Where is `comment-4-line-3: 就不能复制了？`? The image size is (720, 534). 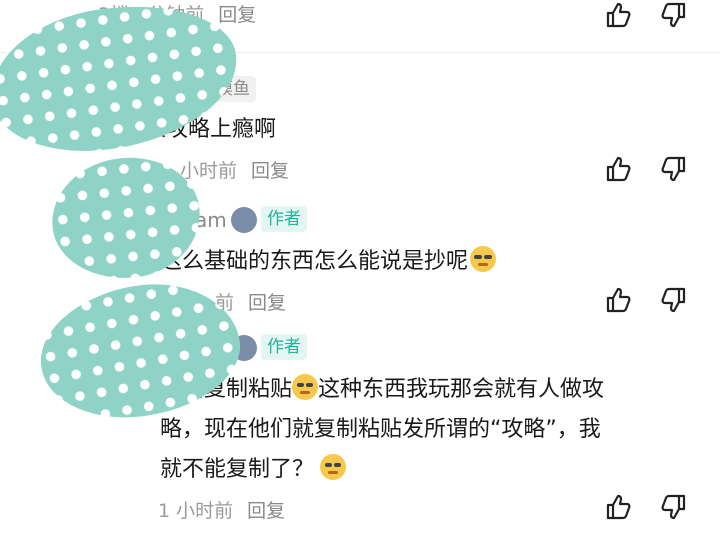 comment-4-line-3: 就不能复制了？ is located at coordinates (430, 470).